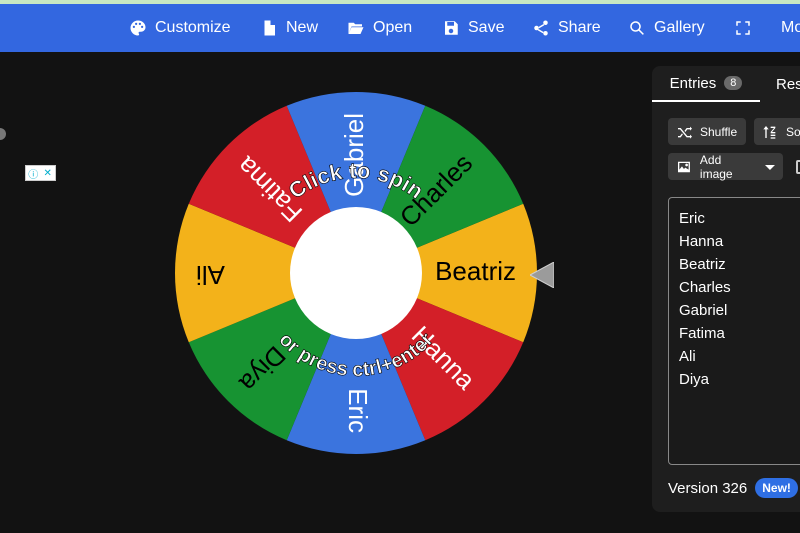 Image resolution: width=800 pixels, height=533 pixels. I want to click on sort-label: So, so click(793, 131).